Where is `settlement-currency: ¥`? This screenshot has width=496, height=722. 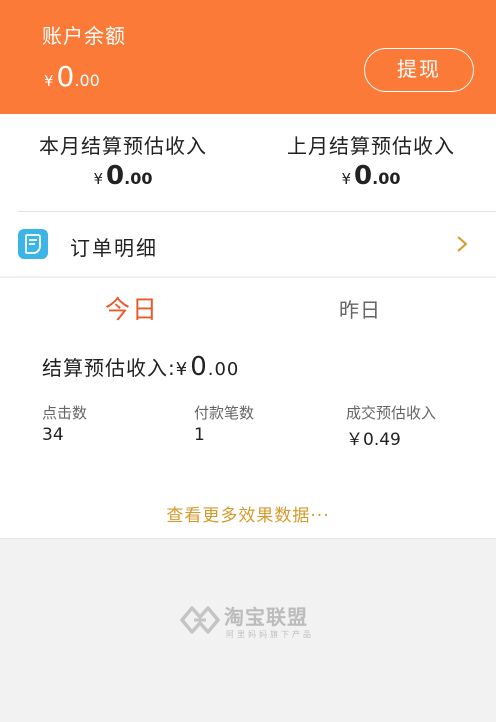 settlement-currency: ¥ is located at coordinates (182, 369).